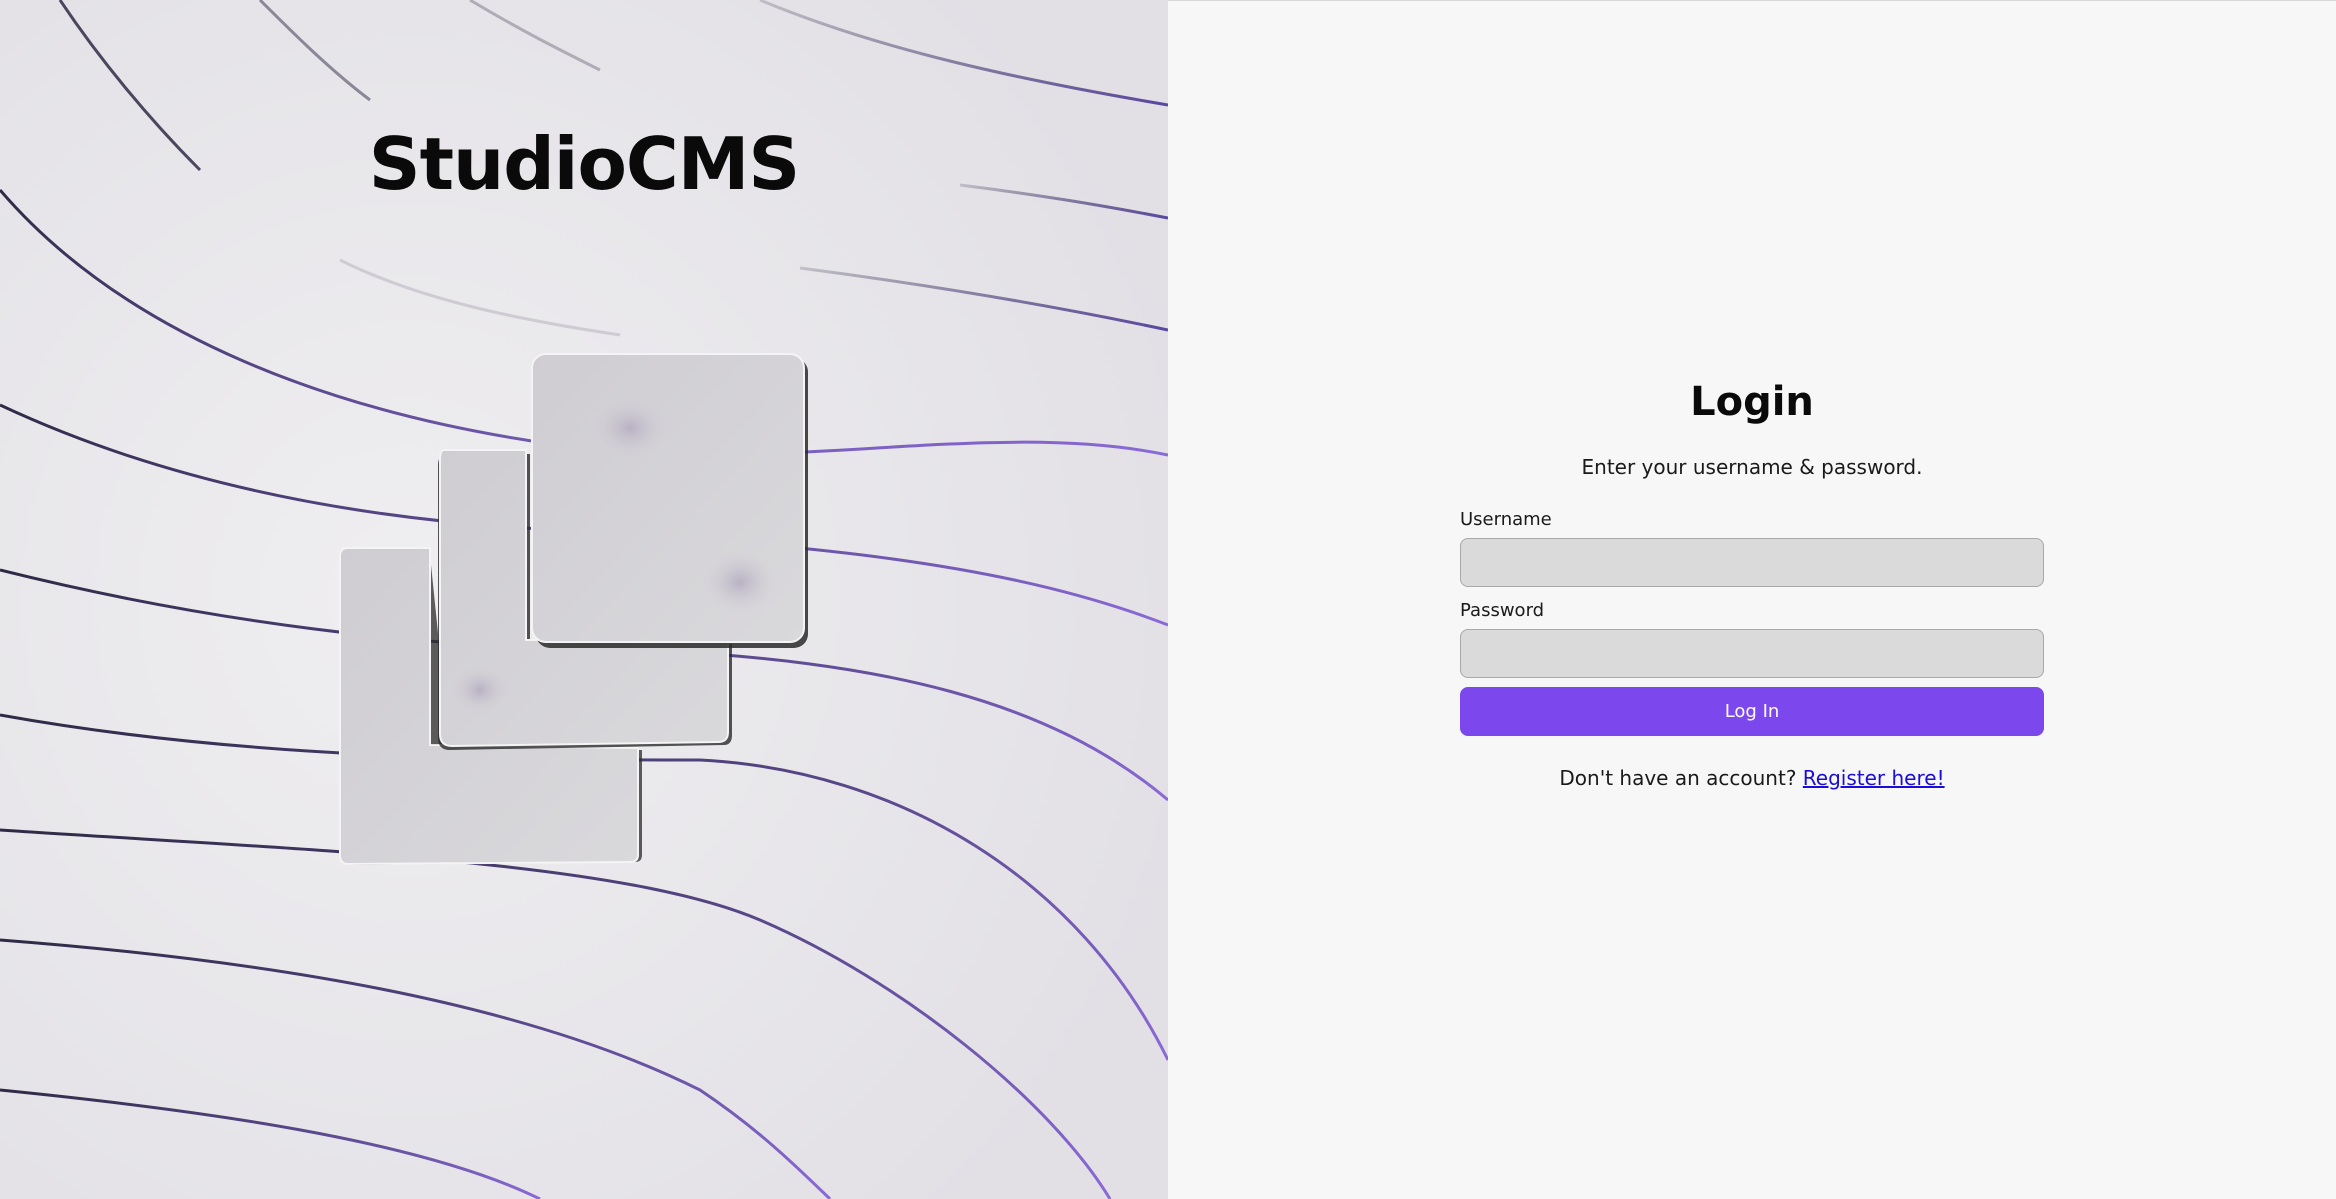 This screenshot has height=1199, width=2336. I want to click on password-input, so click(1752, 653).